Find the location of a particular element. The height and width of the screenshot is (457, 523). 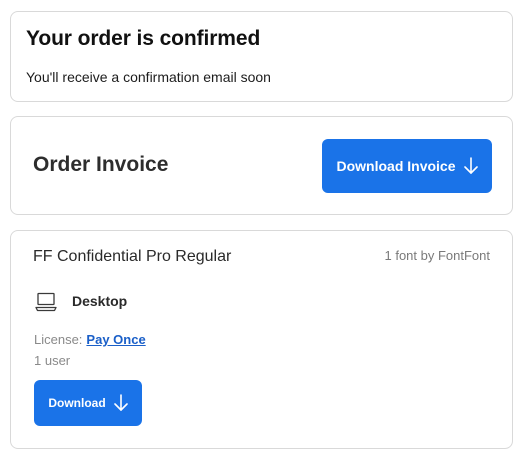

license-row: License: Pay Once is located at coordinates (90, 339).